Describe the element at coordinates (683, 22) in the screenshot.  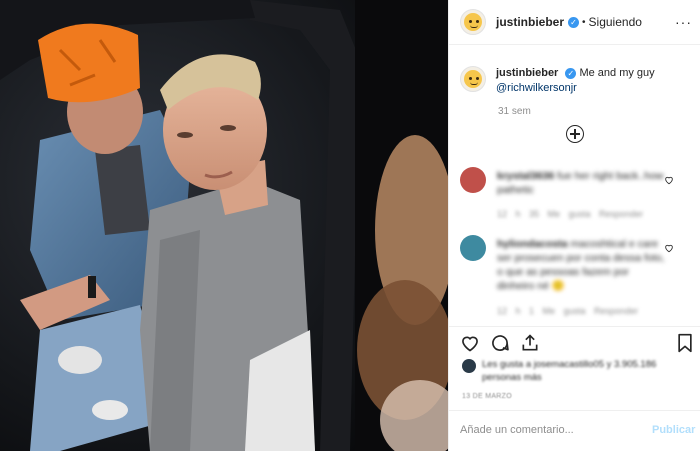
I see `more-options-icon: ···` at that location.